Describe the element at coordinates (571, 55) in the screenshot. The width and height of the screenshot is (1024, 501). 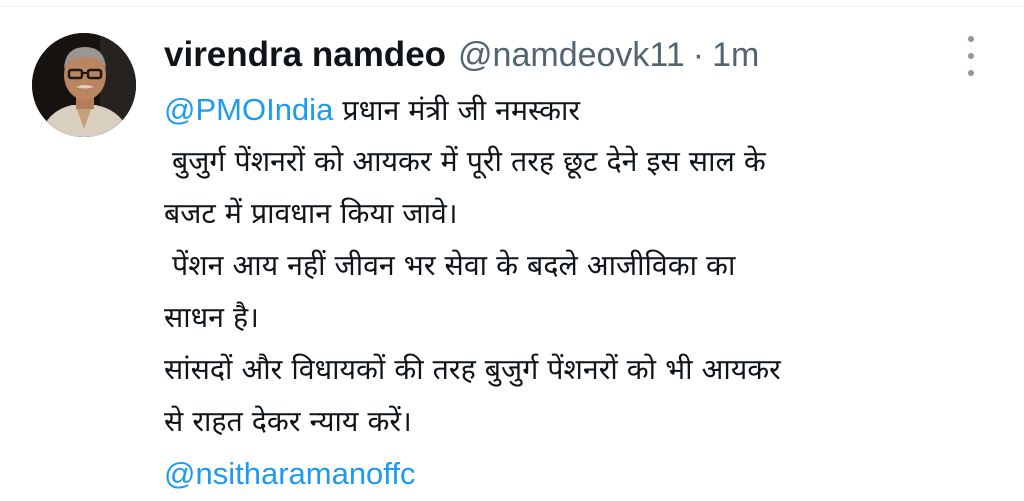
I see `user-handle: @namdeovk11` at that location.